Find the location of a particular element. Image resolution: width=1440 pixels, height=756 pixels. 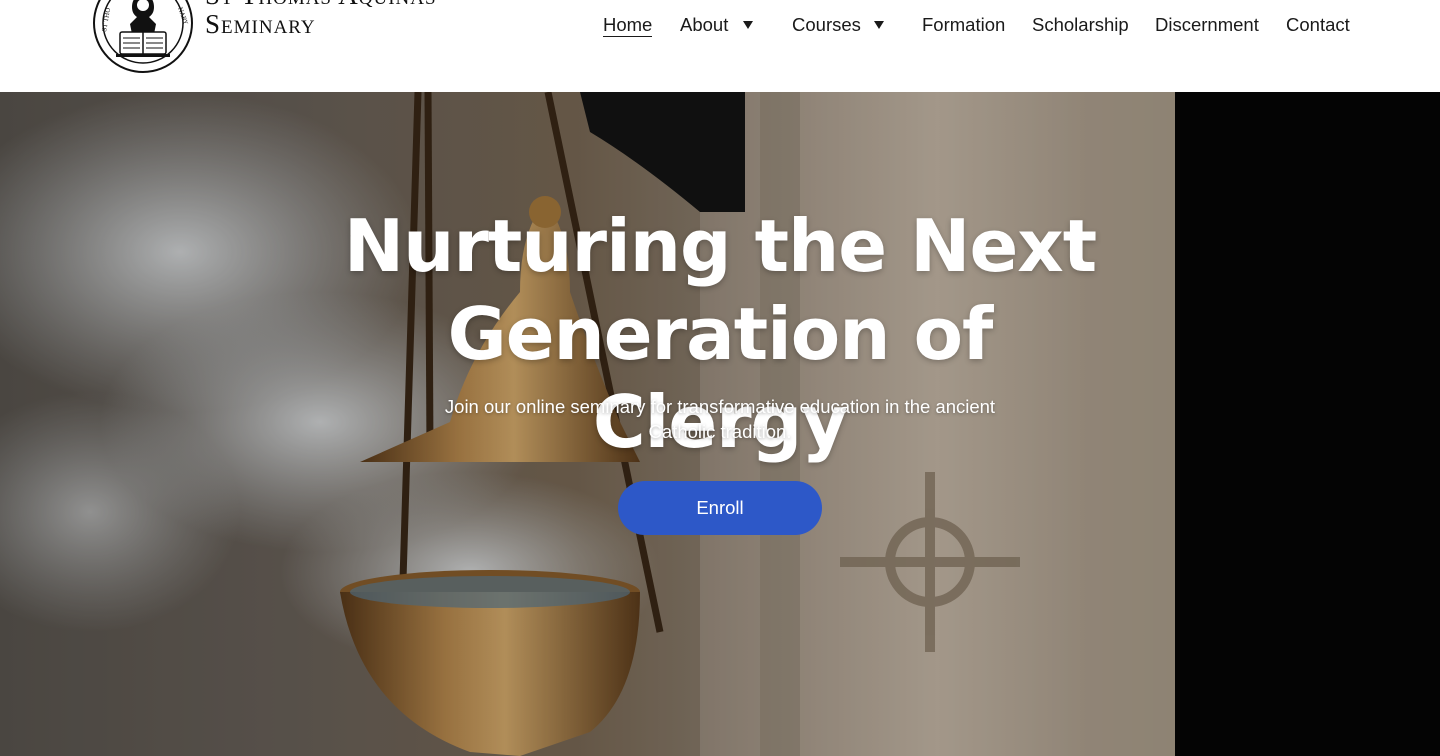

nav-item-about: About is located at coordinates (704, 25).